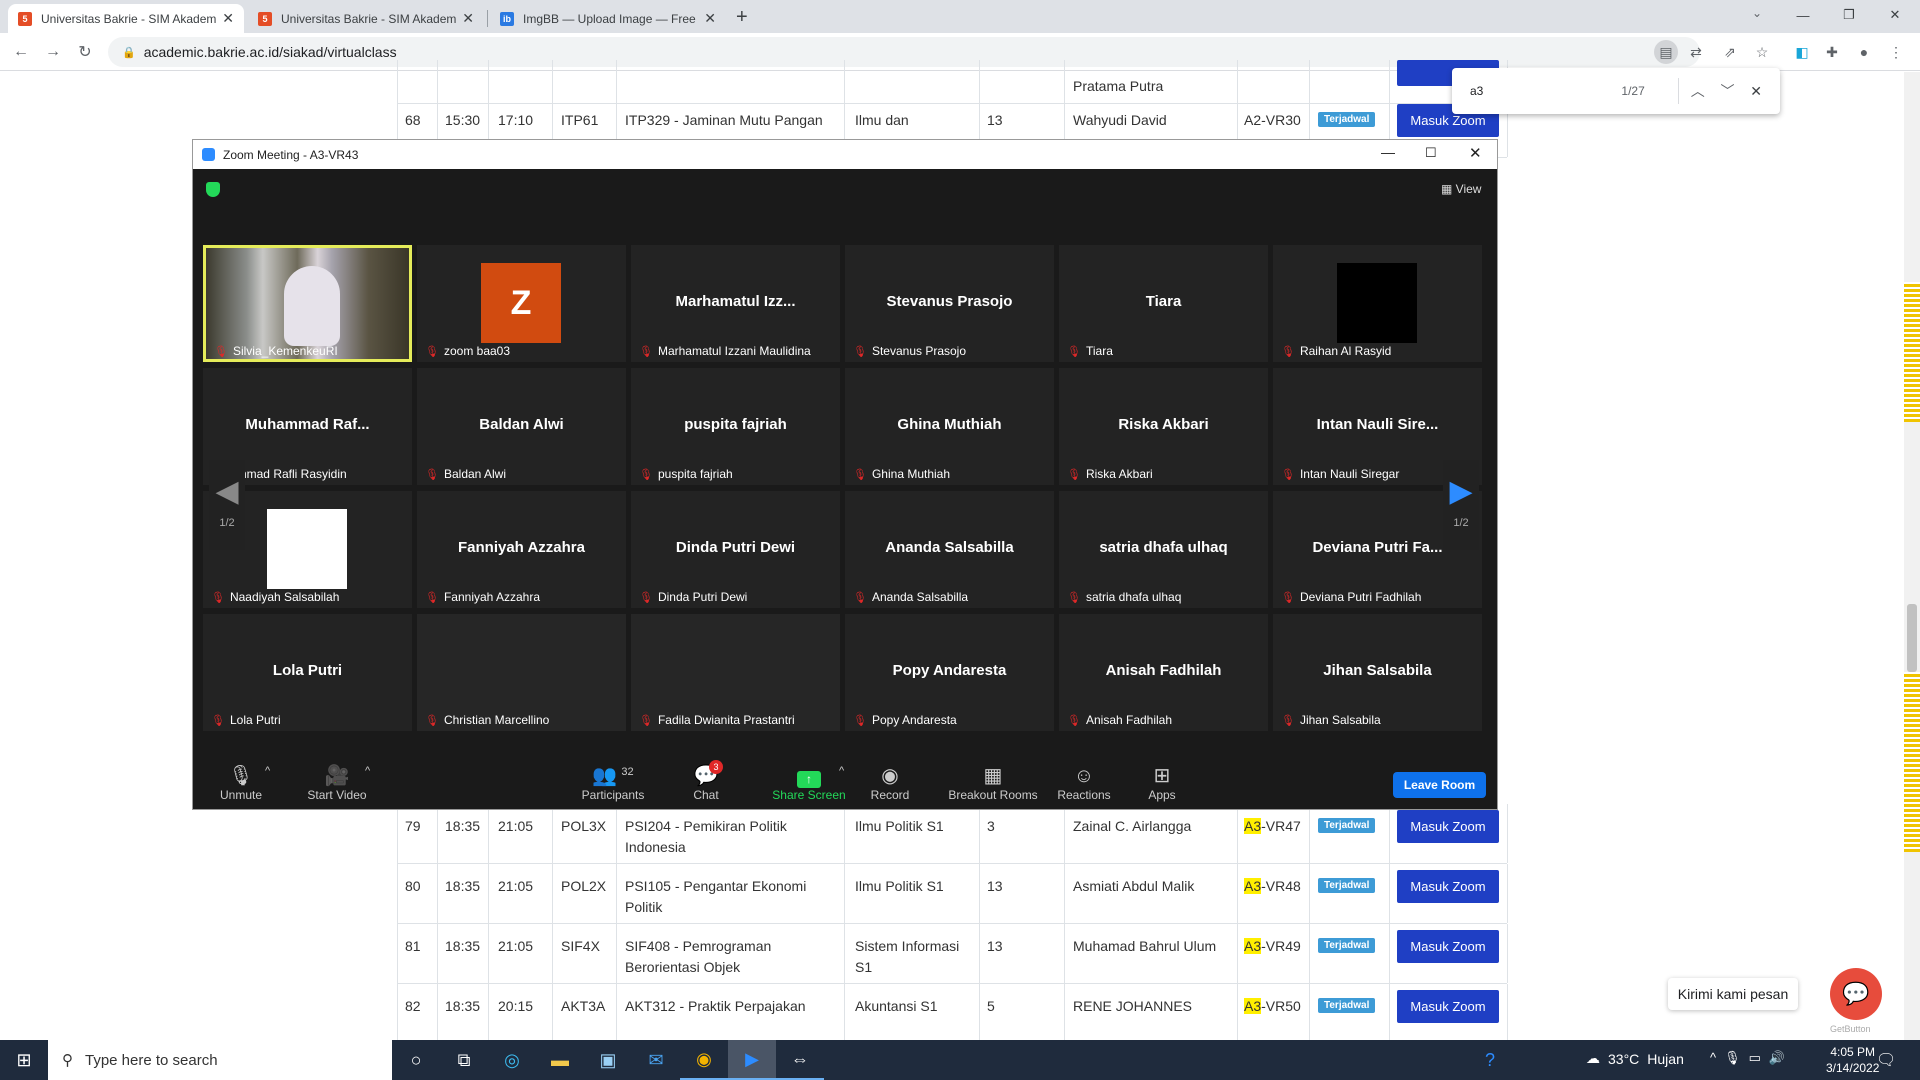 This screenshot has height=1080, width=1920. Describe the element at coordinates (1635, 1058) in the screenshot. I see `weather-widget: ☁ 33°C Hujan` at that location.